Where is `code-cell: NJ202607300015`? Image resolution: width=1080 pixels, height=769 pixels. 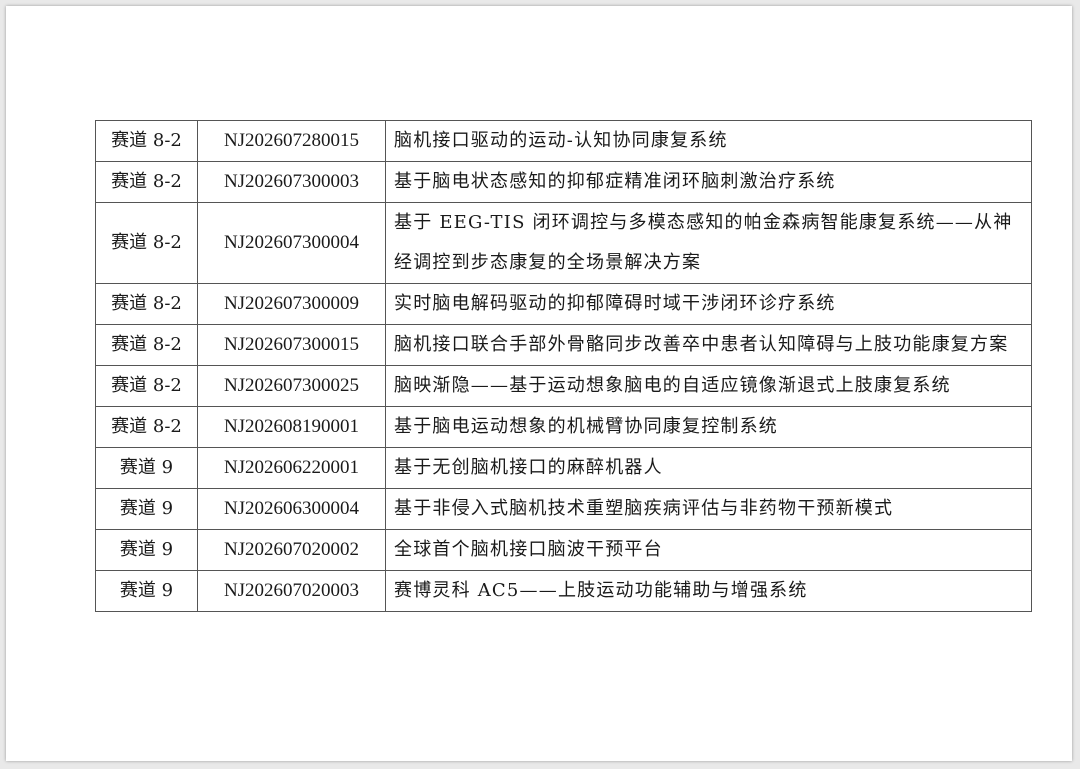 code-cell: NJ202607300015 is located at coordinates (291, 345).